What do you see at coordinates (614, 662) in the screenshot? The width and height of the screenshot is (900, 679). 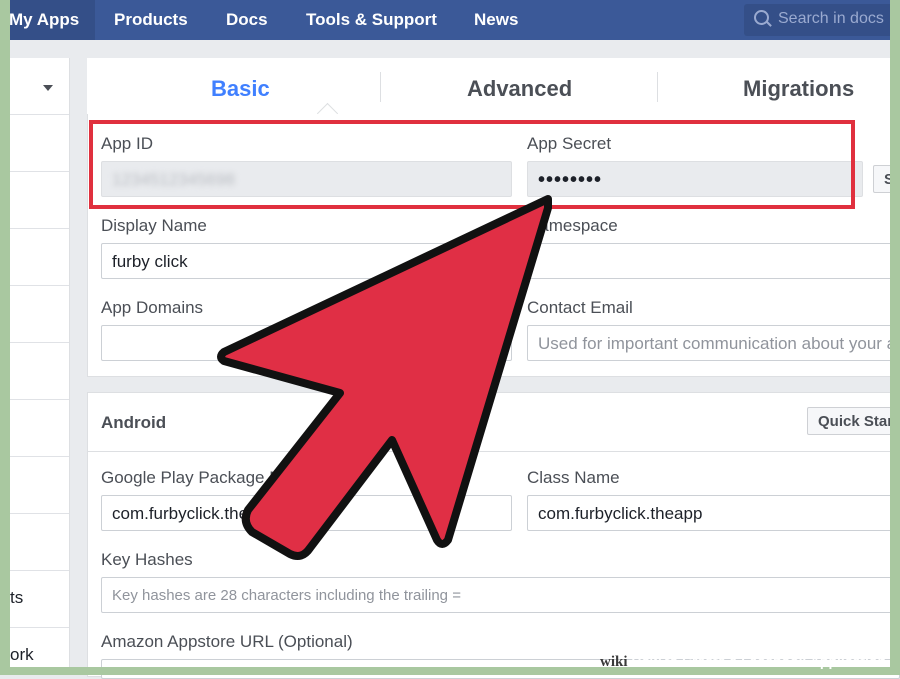 I see `watermark-brand: wiki` at bounding box center [614, 662].